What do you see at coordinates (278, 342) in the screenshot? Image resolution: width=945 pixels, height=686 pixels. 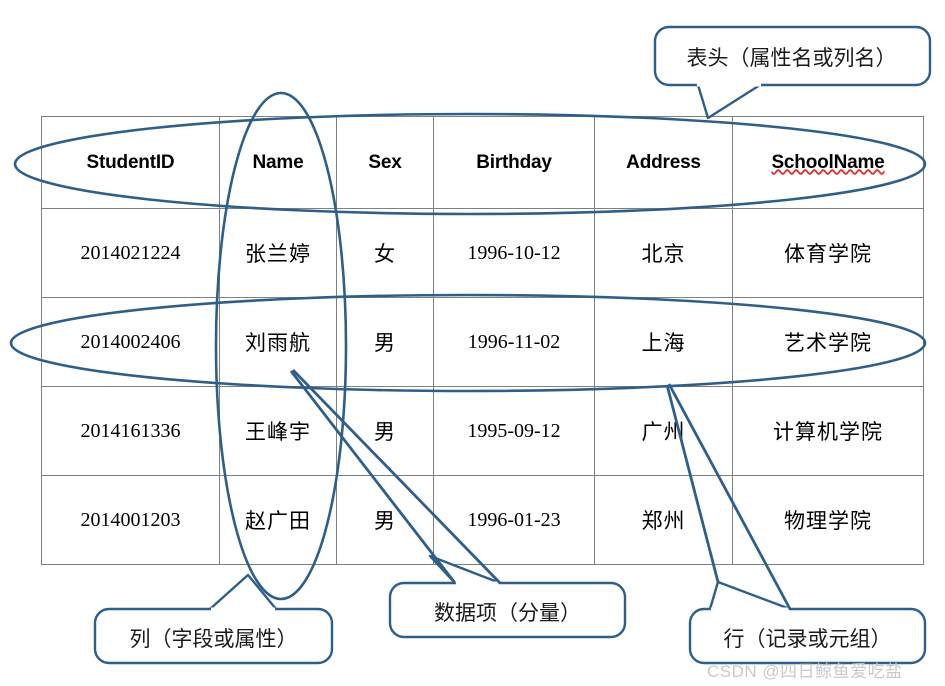 I see `cell-name: 刘雨航` at bounding box center [278, 342].